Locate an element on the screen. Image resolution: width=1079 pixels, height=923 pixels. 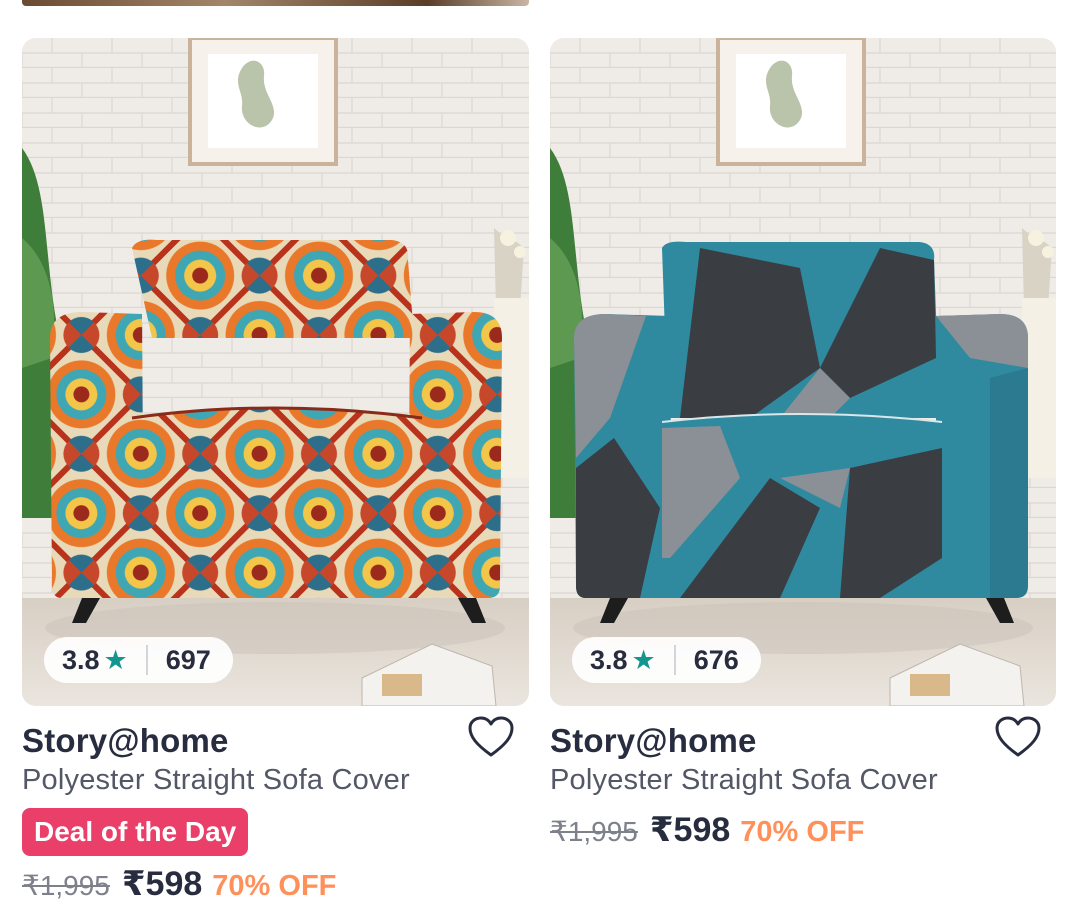
previous-product-image-edge is located at coordinates (275, 3).